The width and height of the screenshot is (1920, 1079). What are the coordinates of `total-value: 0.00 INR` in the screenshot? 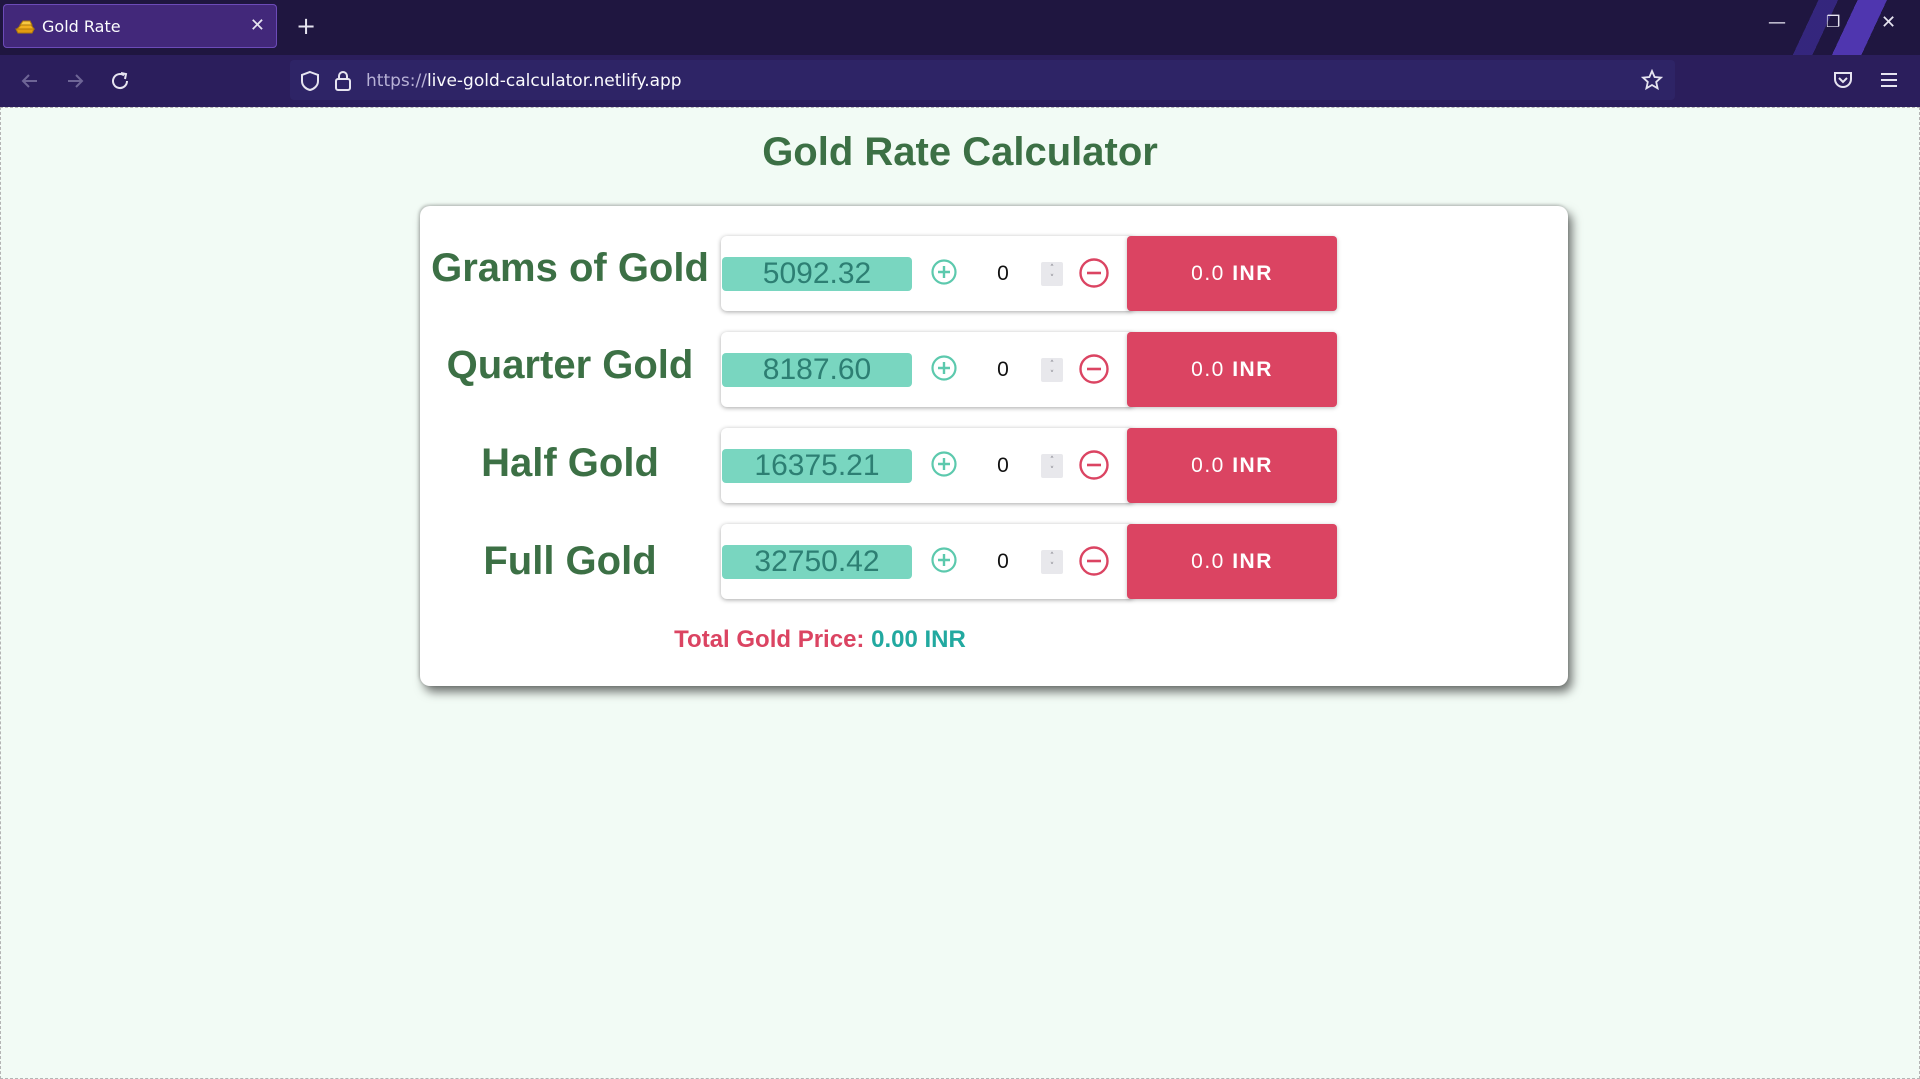 It's located at (918, 639).